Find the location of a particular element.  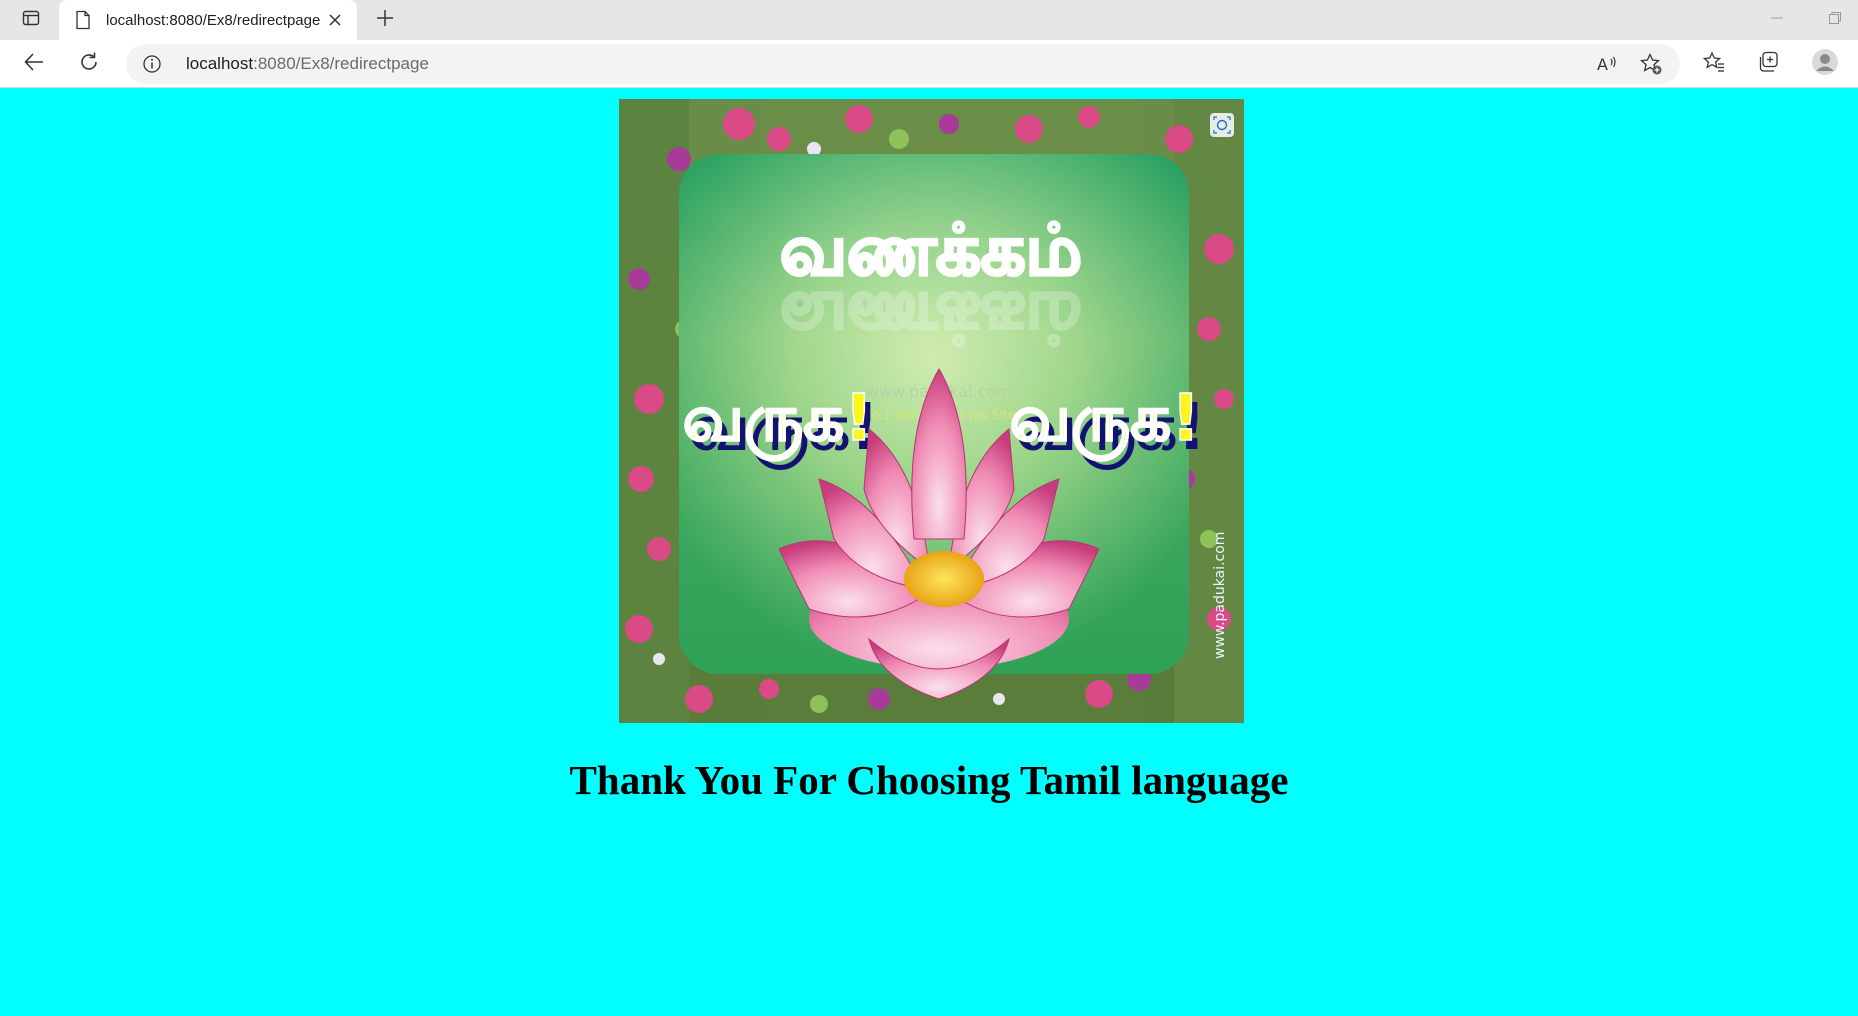

address-bar: localhost:8080/Ex8/redirectpage A is located at coordinates (903, 64).